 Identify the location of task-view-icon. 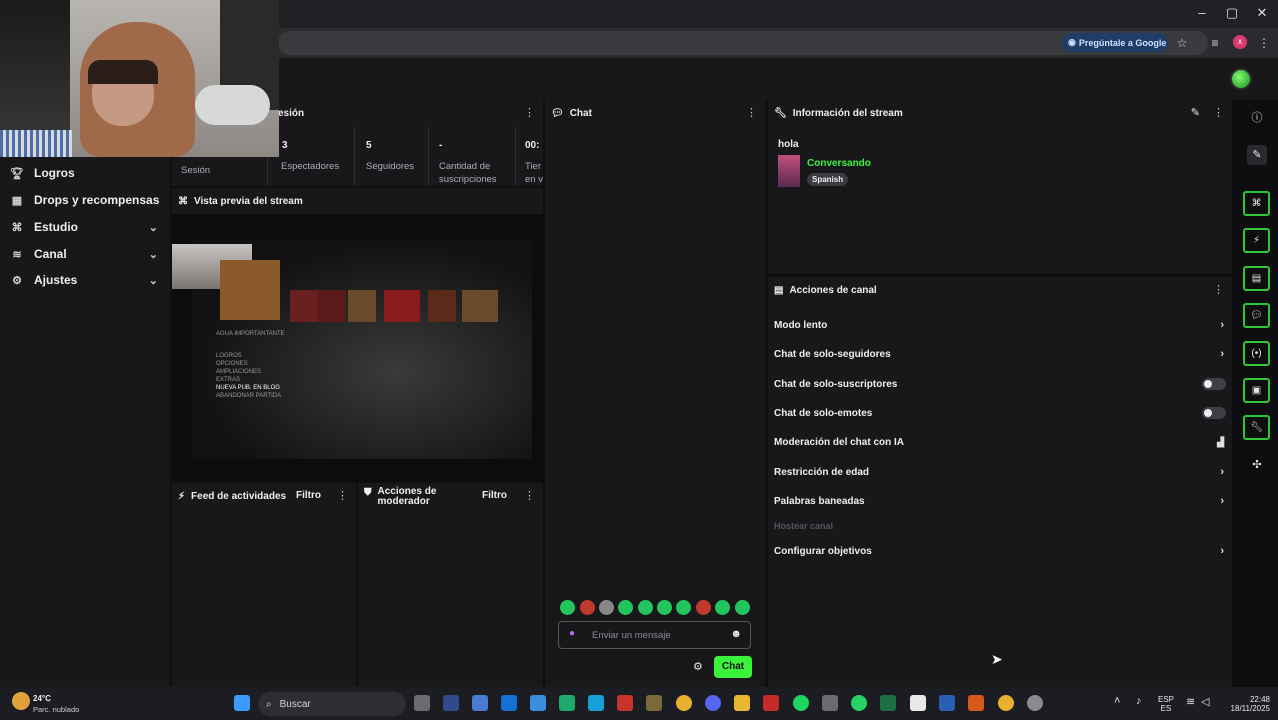
(422, 703).